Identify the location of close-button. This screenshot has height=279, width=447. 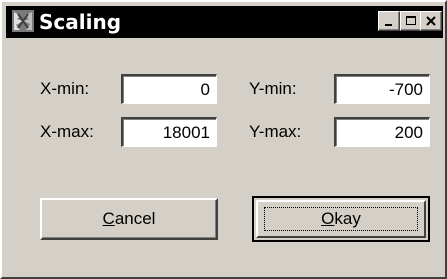
(431, 21).